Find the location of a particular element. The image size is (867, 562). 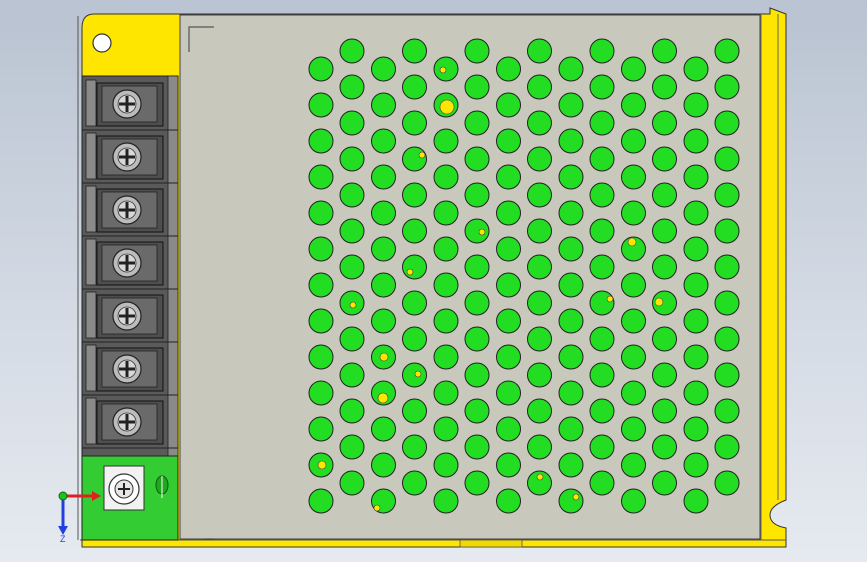

mounting-hole is located at coordinates (102, 43).